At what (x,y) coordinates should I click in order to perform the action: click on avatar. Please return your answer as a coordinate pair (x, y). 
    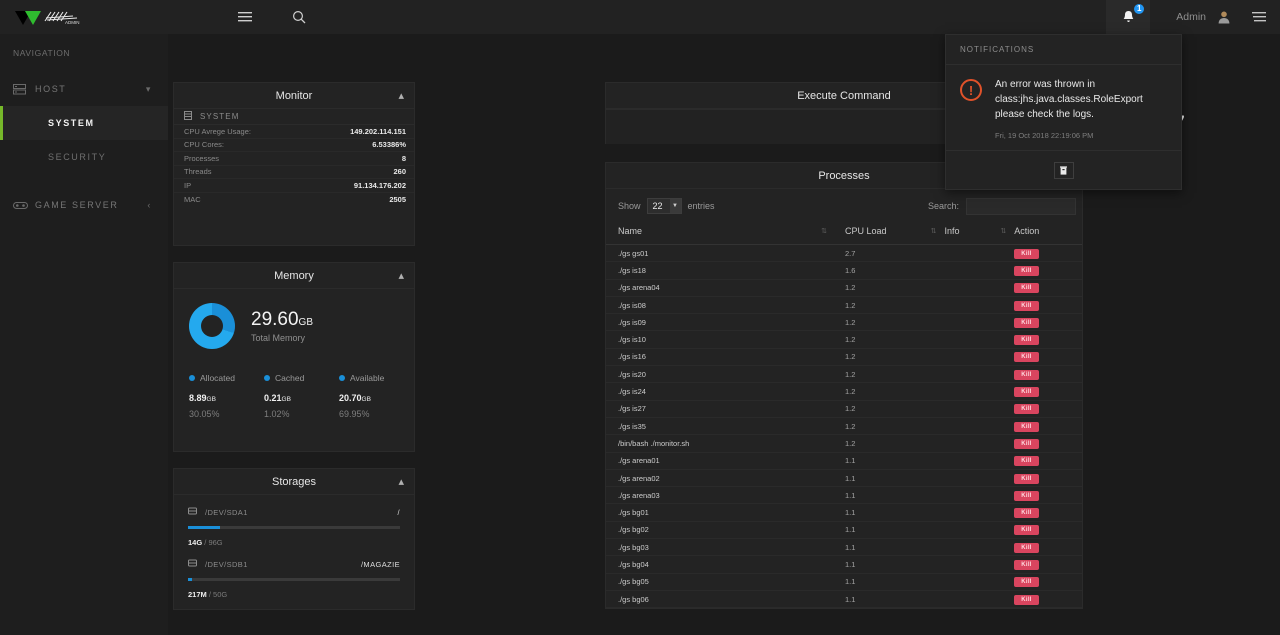
    Looking at the image, I should click on (1224, 17).